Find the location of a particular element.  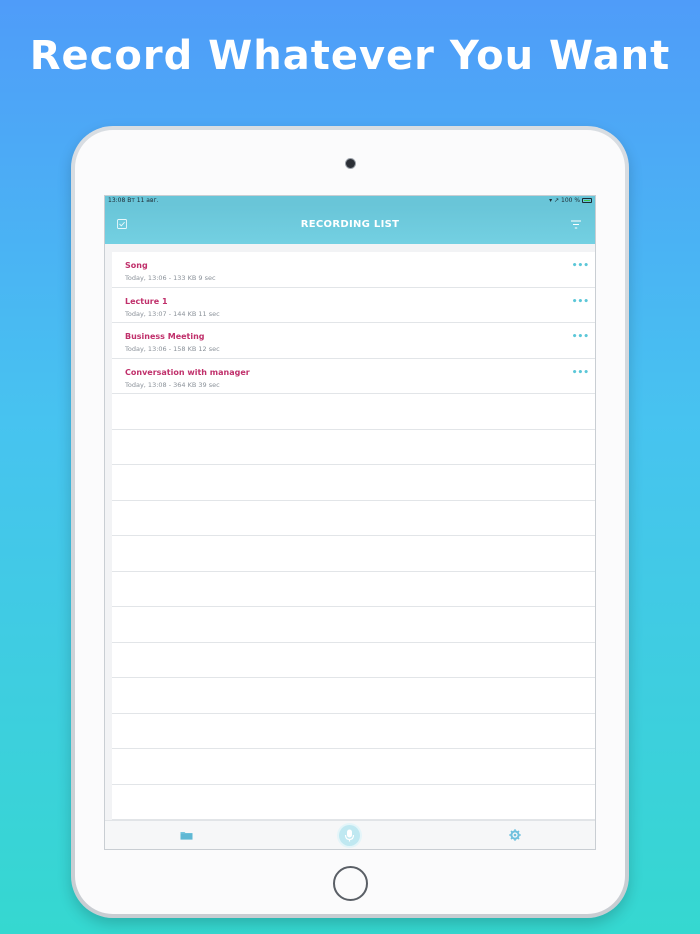

folder-icon is located at coordinates (186, 835).